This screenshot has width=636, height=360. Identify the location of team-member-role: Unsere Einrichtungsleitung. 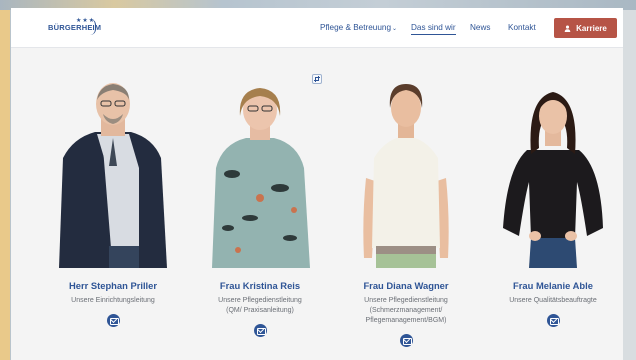
(113, 300).